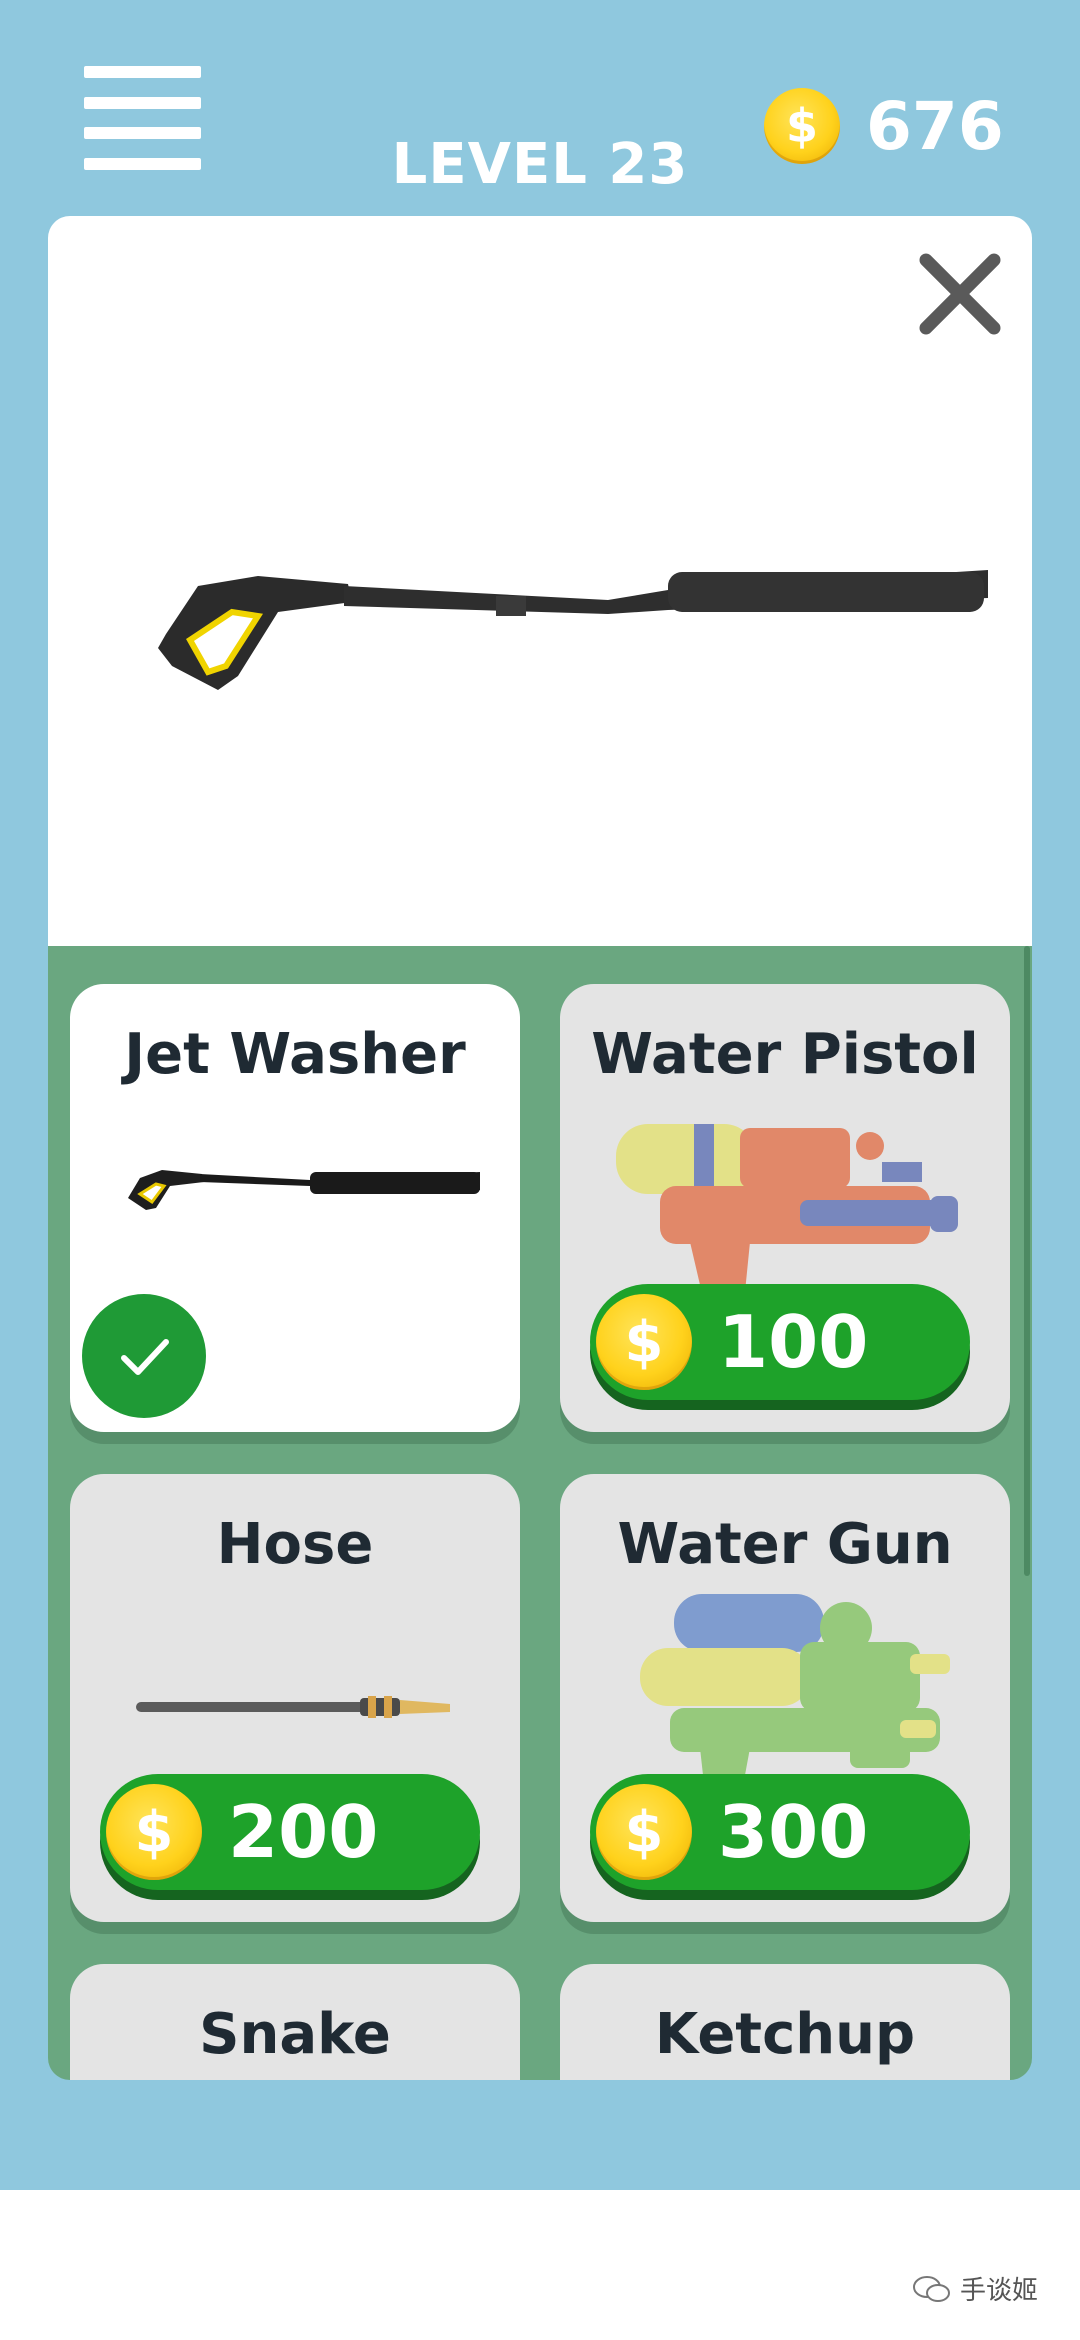 Image resolution: width=1080 pixels, height=2340 pixels. What do you see at coordinates (785, 1698) in the screenshot?
I see `shop-item-water-gun: Water Gun $ 300` at bounding box center [785, 1698].